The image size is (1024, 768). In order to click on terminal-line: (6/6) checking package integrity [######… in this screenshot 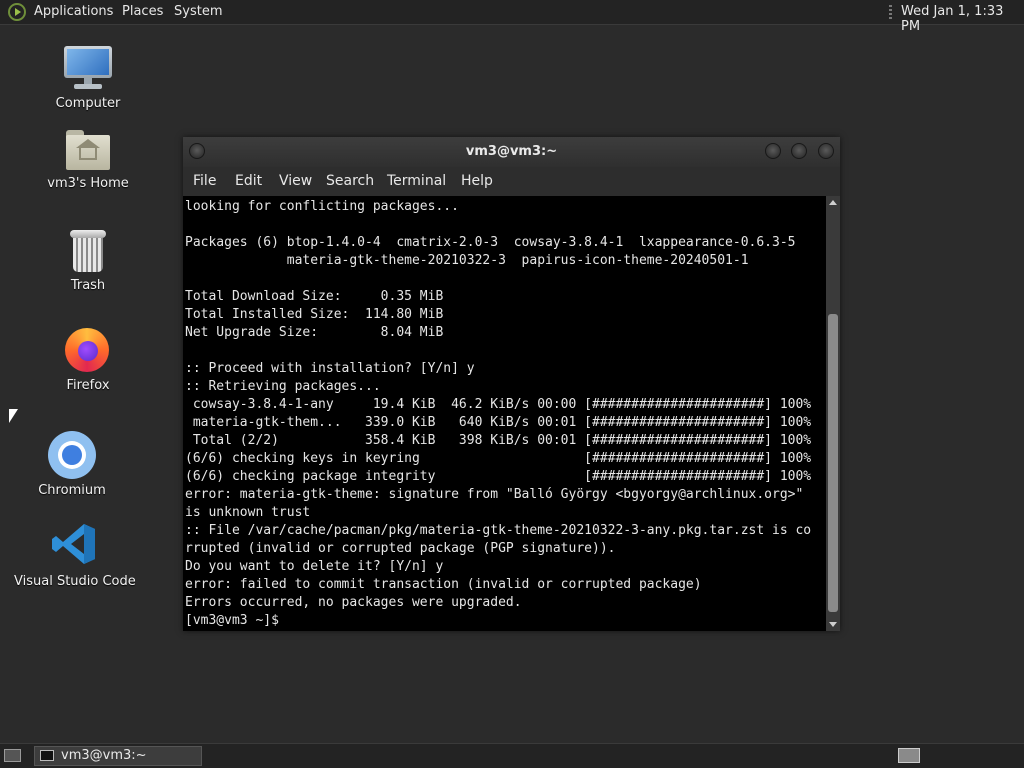, I will do `click(498, 476)`.